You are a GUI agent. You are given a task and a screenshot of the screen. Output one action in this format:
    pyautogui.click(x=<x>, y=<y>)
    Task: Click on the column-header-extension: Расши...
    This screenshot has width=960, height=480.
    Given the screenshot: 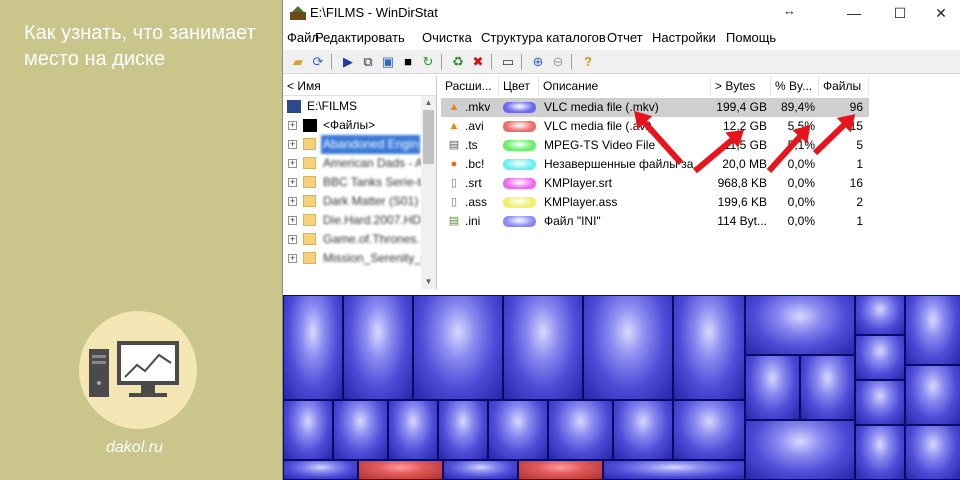 What is the action you would take?
    pyautogui.click(x=470, y=86)
    